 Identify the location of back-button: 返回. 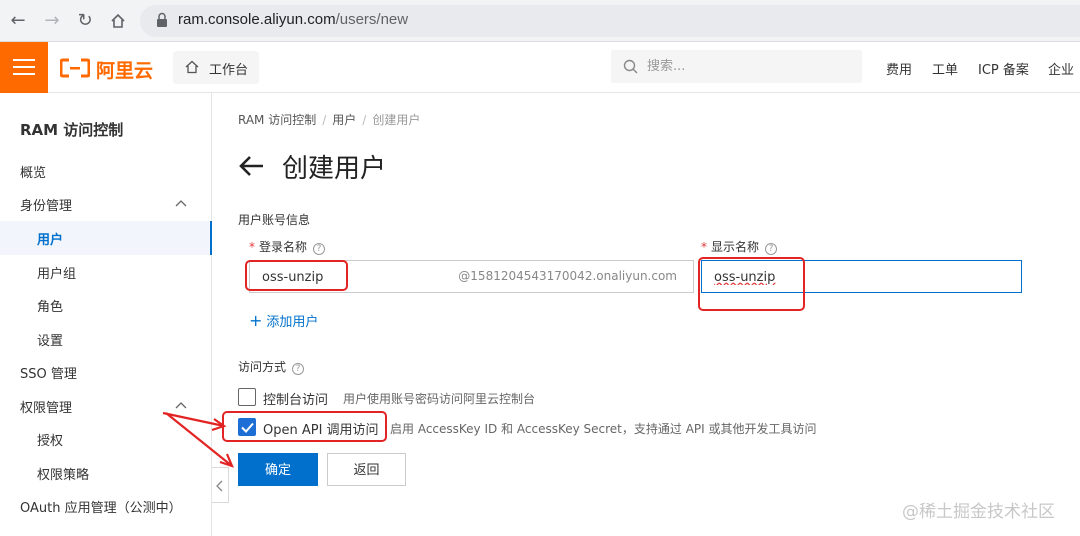
(366, 469).